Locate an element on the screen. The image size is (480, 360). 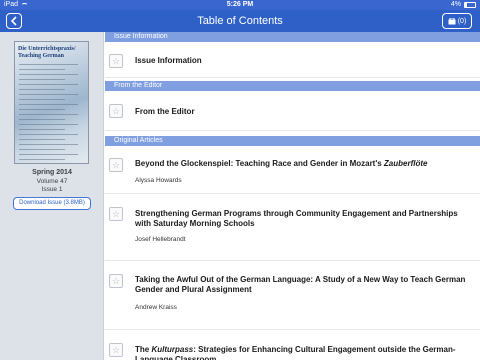
status-time: 5:26 PM is located at coordinates (240, 4).